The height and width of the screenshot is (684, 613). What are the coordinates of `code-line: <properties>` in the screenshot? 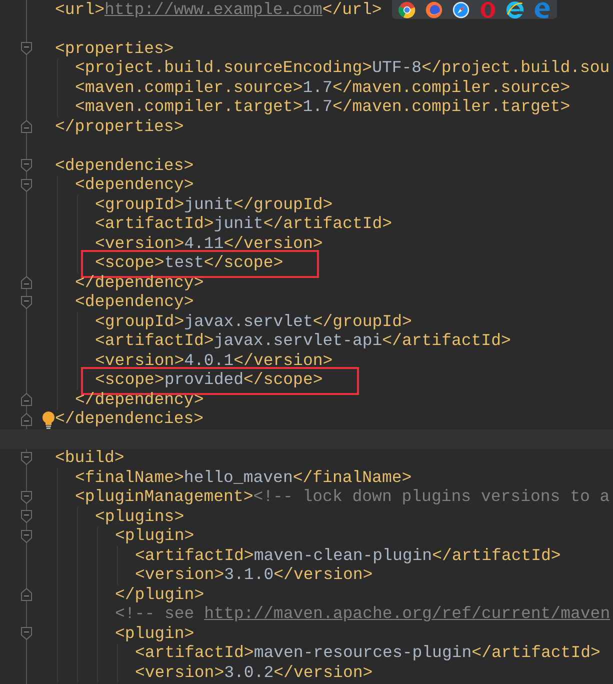 It's located at (114, 48).